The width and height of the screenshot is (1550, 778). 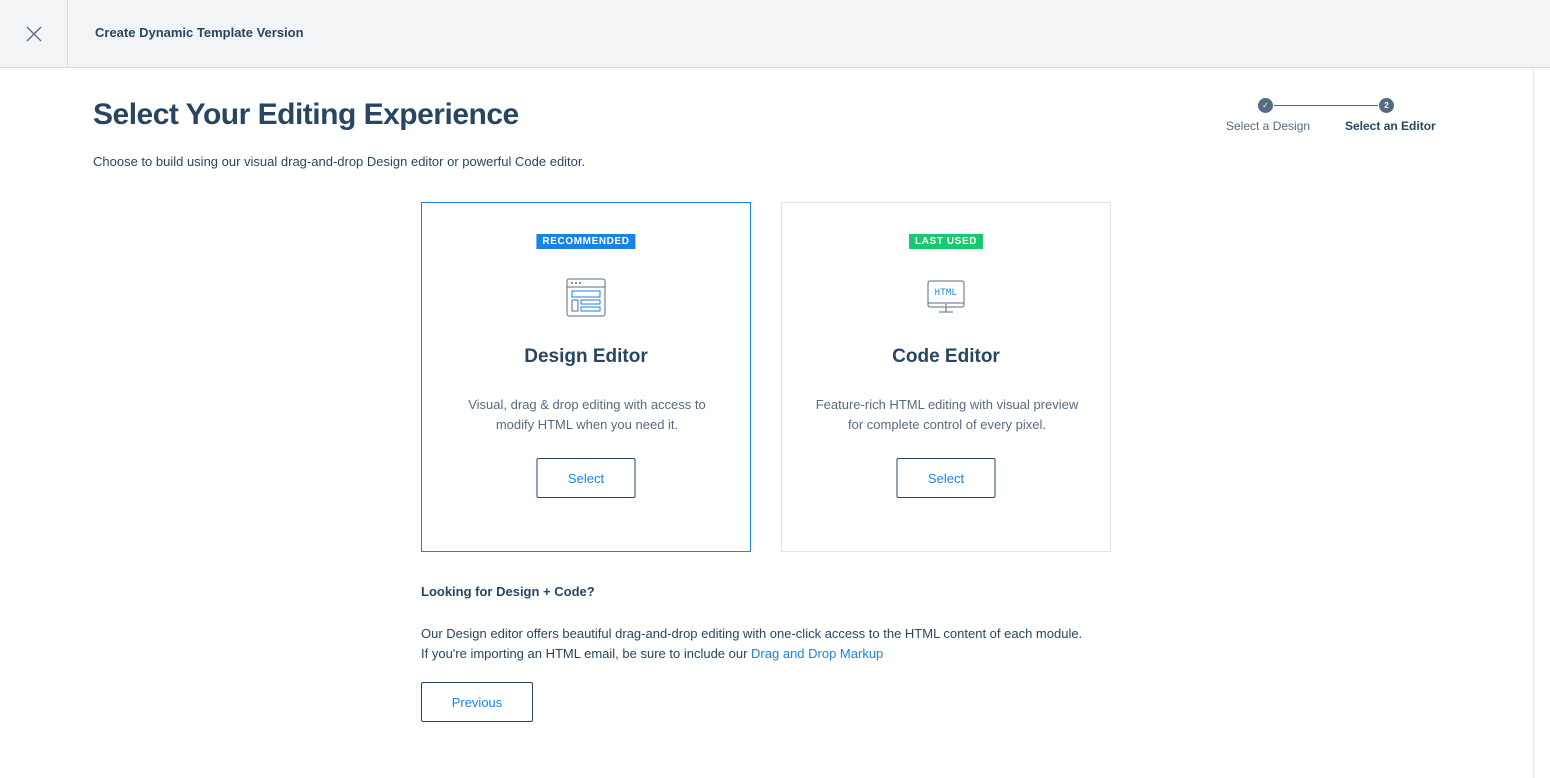 I want to click on top-bar: Create Dynamic Template Version, so click(x=775, y=34).